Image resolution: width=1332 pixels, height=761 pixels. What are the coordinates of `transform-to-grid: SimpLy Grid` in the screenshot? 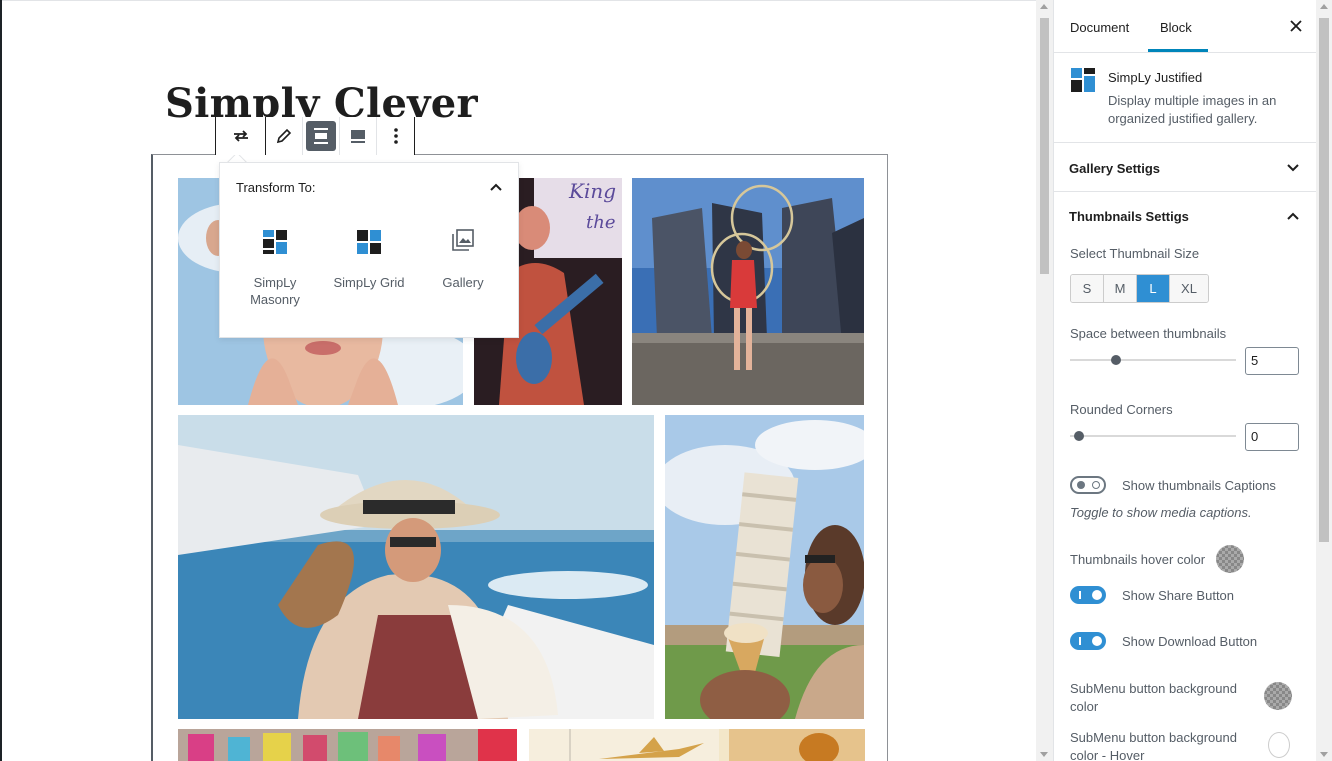 It's located at (369, 260).